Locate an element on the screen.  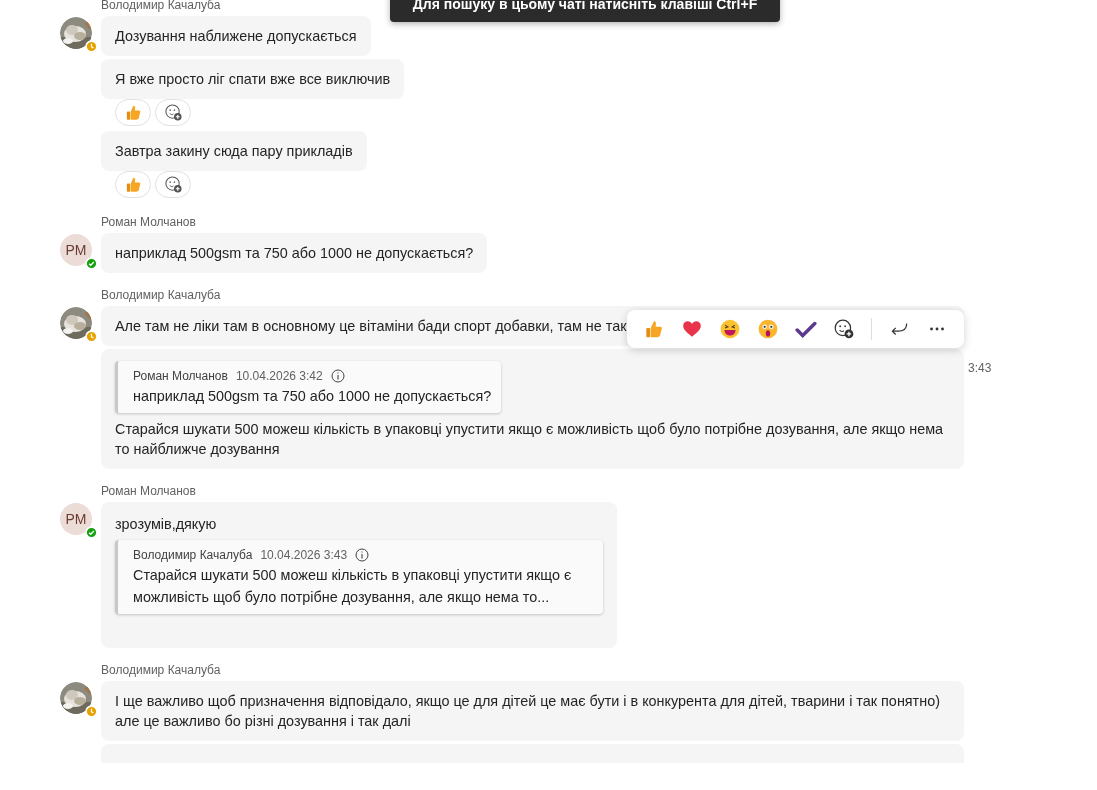
message-time: 3:43 is located at coordinates (980, 368).